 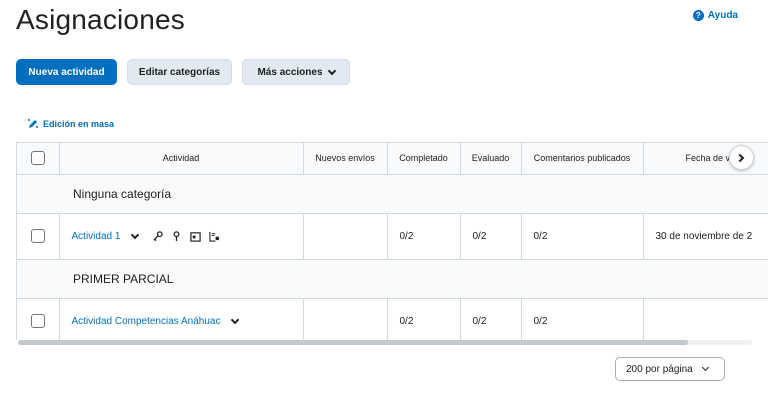 What do you see at coordinates (353, 342) in the screenshot?
I see `horizontal-scrollbar-thumb` at bounding box center [353, 342].